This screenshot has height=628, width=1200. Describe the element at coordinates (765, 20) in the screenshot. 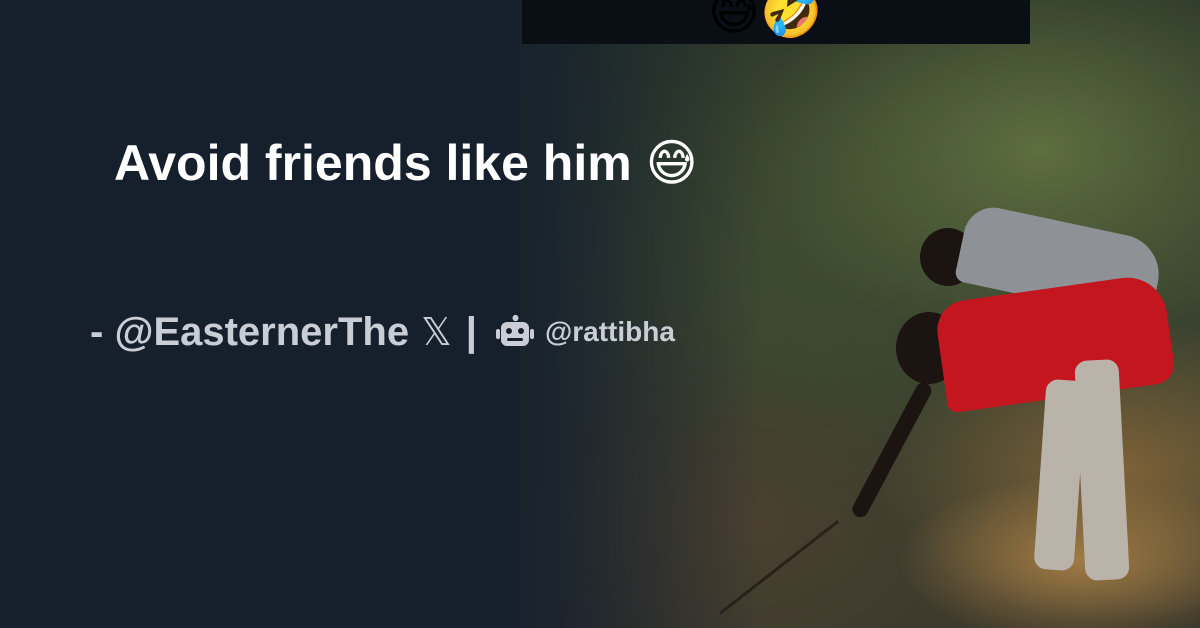

I see `caption-emojis: 😅🤣` at that location.